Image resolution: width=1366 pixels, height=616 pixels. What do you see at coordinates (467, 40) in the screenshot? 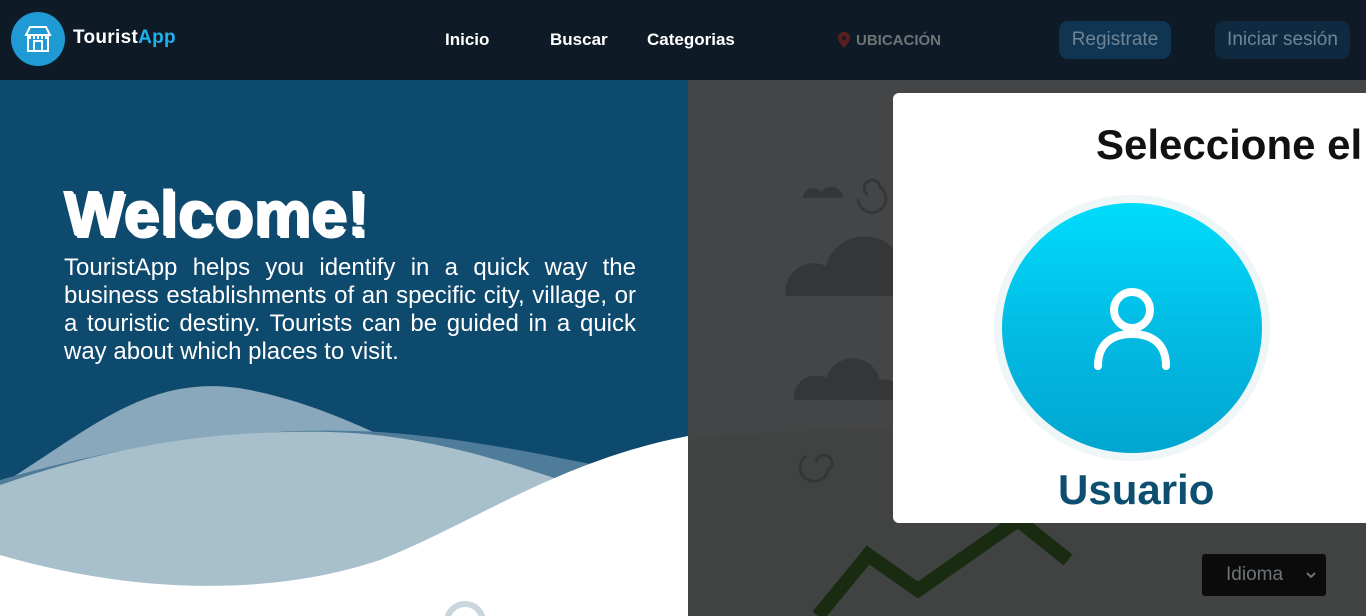
I see `nav-link-home: Inicio` at bounding box center [467, 40].